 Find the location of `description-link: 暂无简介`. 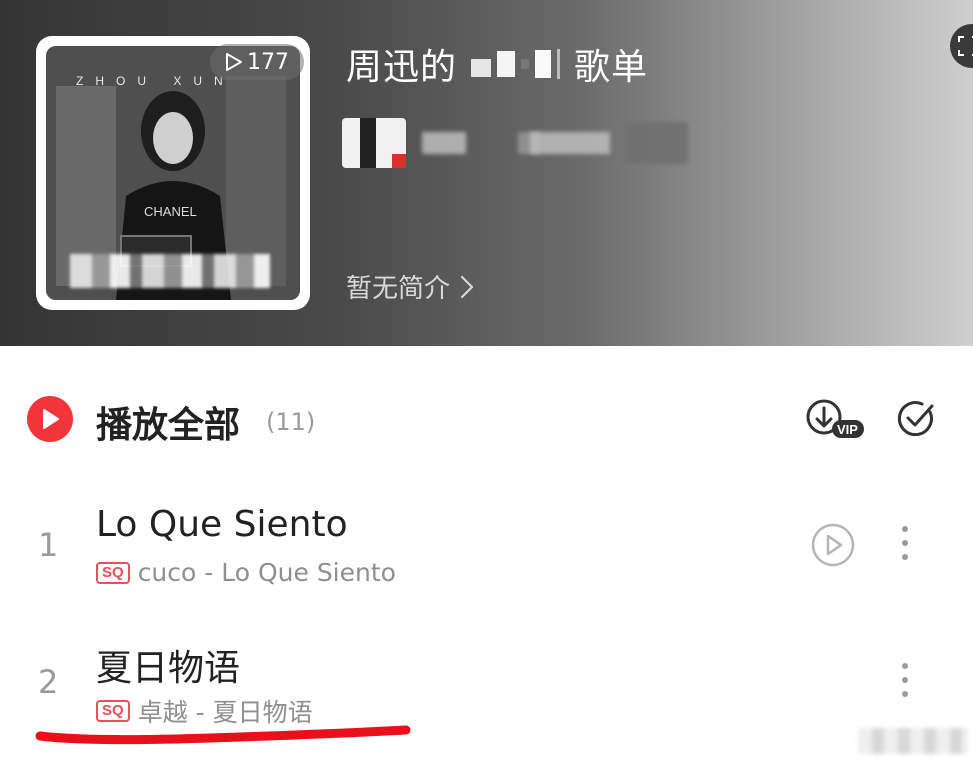

description-link: 暂无简介 is located at coordinates (410, 286).